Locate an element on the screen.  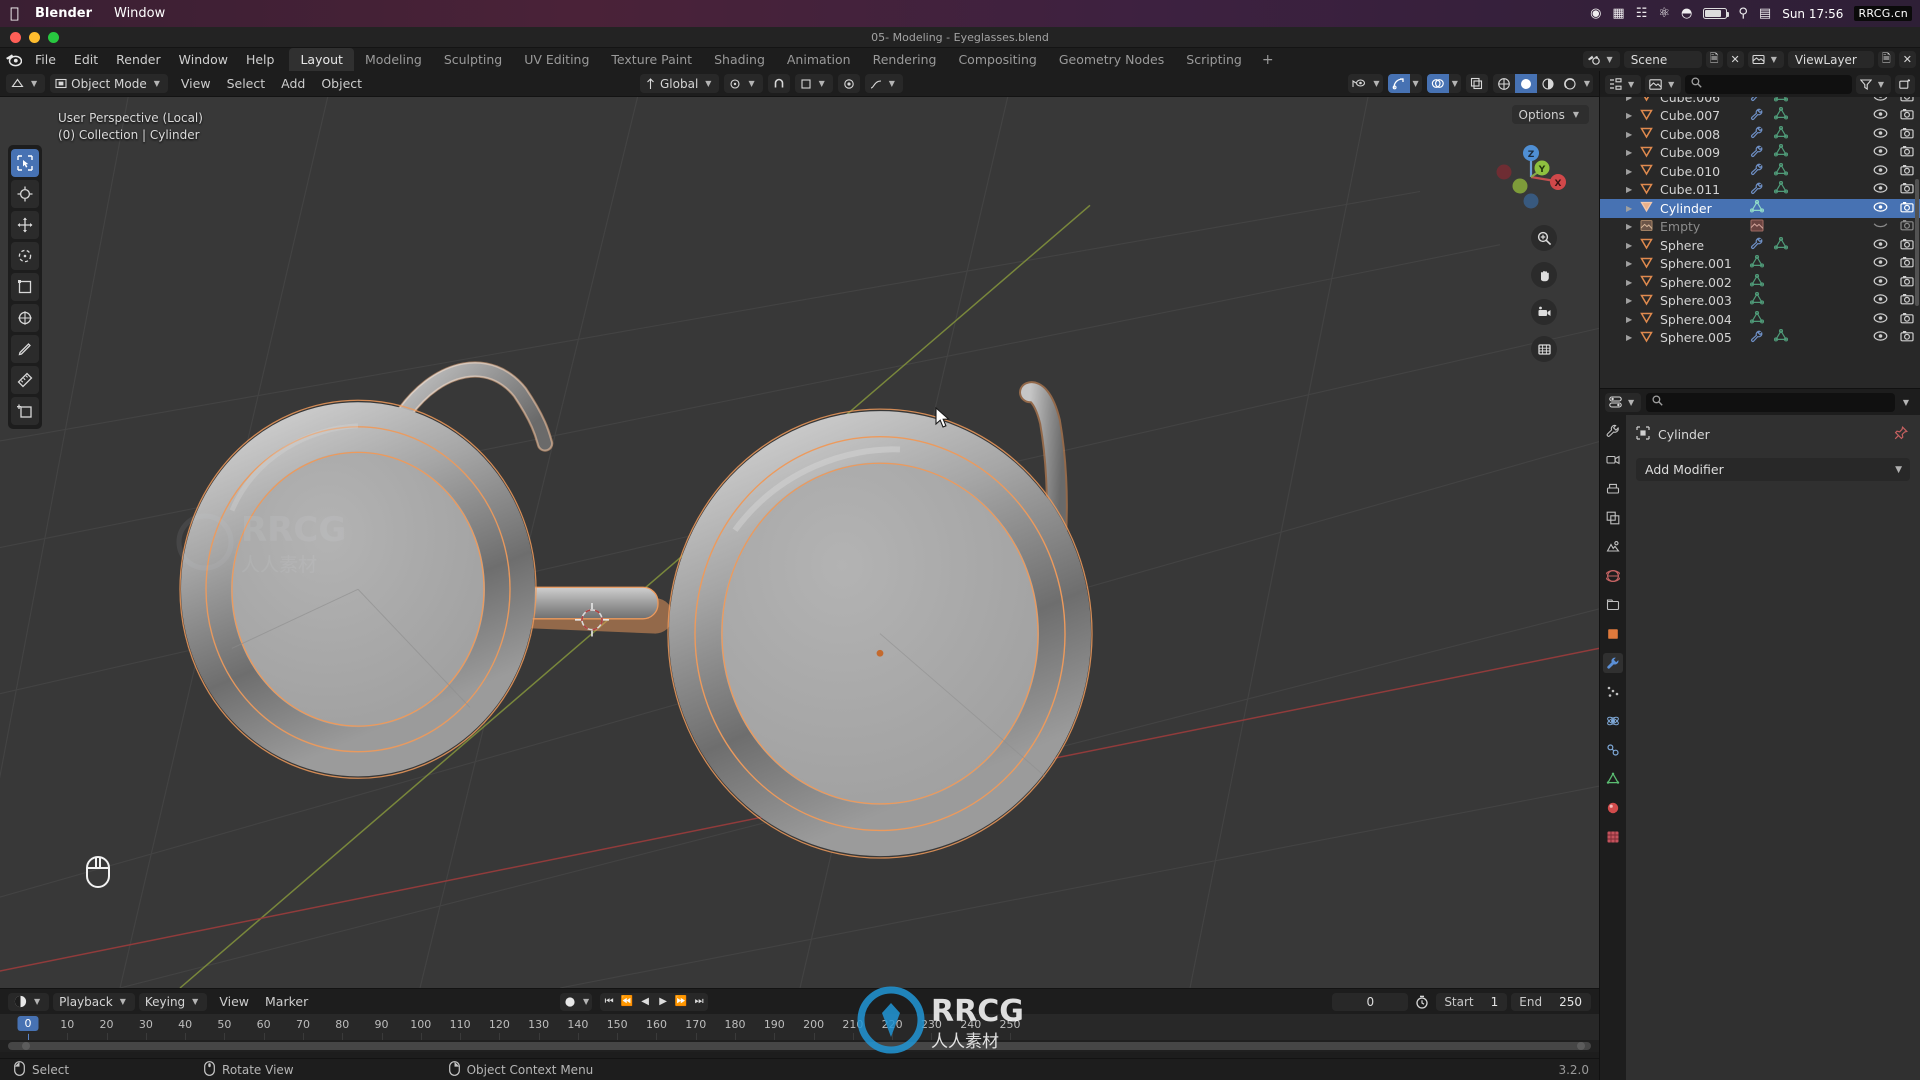
properties-tab-world is located at coordinates (1613, 576).